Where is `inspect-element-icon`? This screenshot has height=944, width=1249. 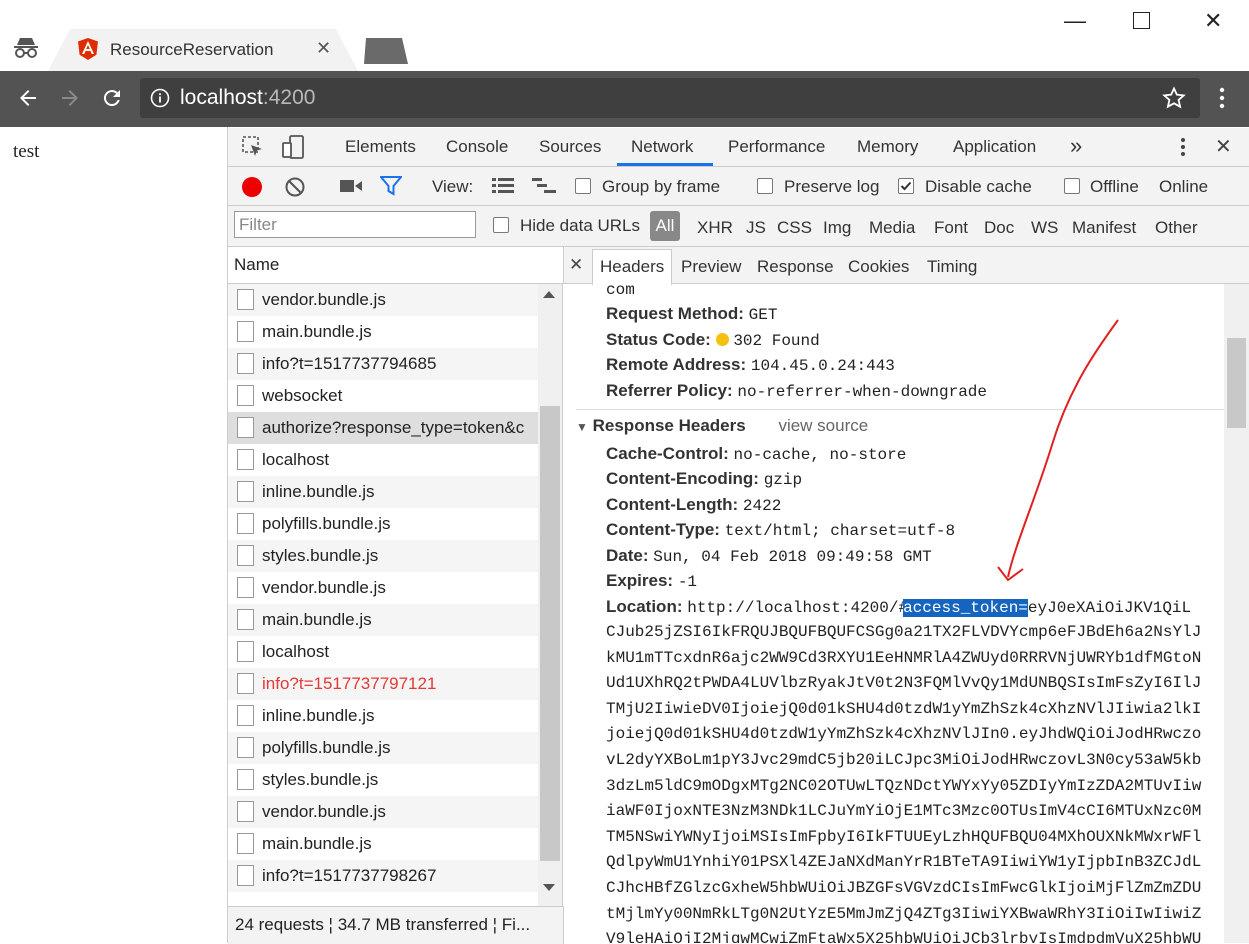 inspect-element-icon is located at coordinates (253, 149).